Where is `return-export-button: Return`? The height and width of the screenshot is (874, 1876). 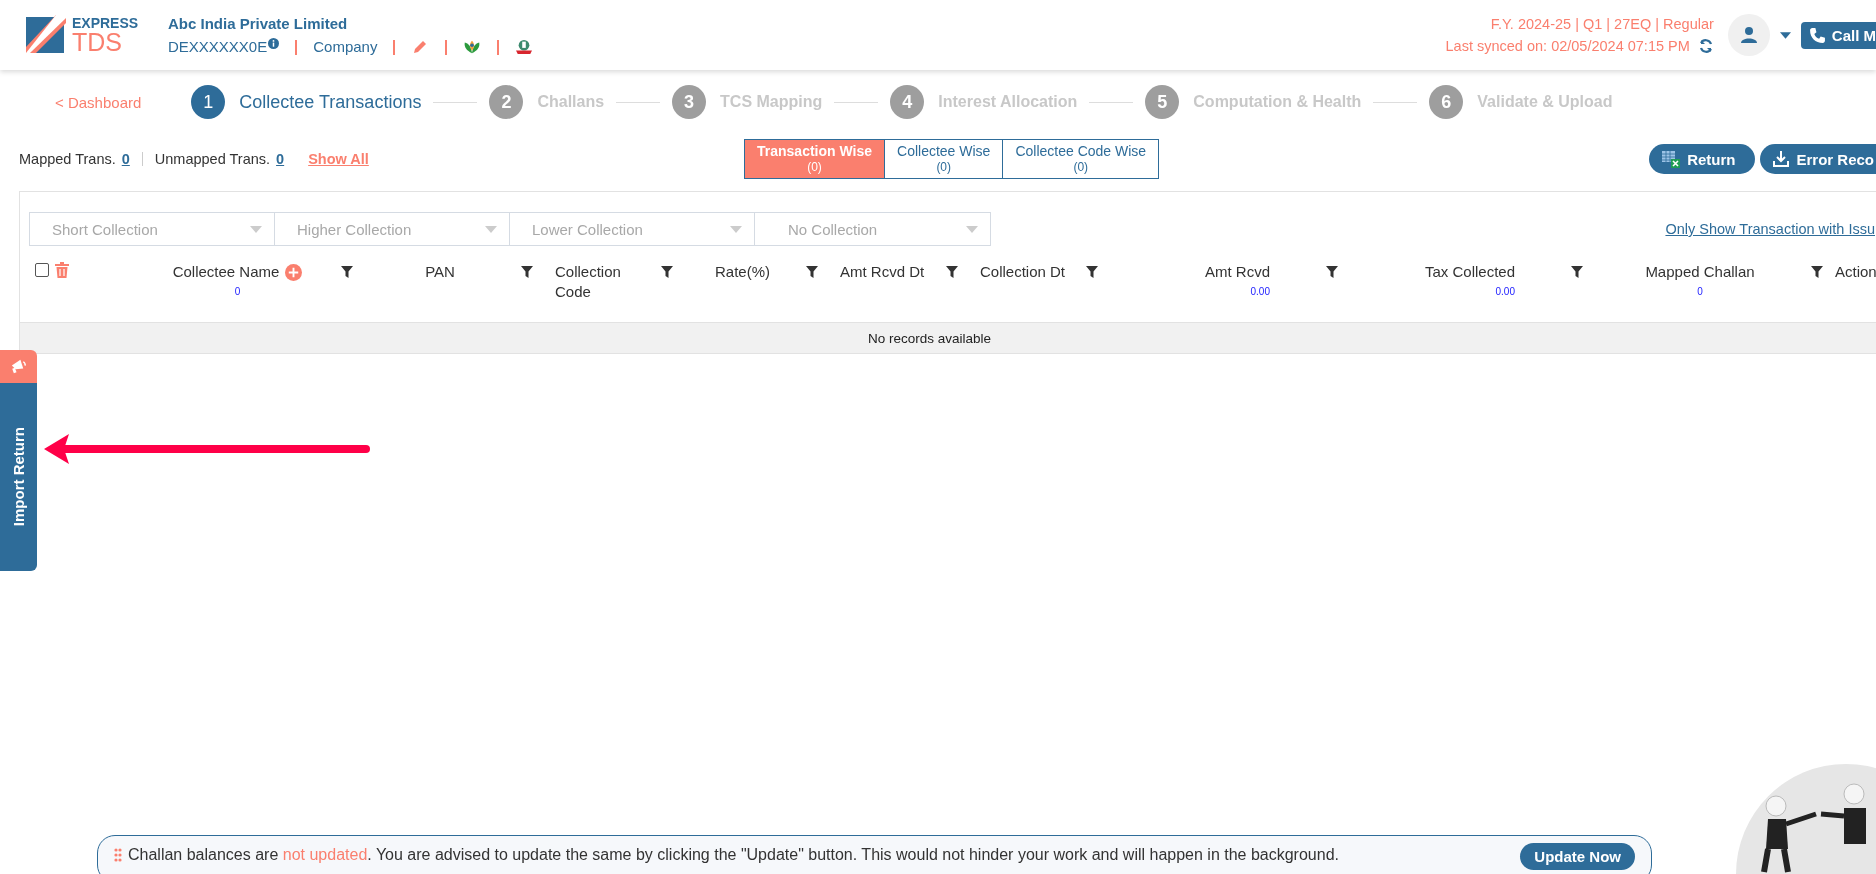
return-export-button: Return is located at coordinates (1702, 159).